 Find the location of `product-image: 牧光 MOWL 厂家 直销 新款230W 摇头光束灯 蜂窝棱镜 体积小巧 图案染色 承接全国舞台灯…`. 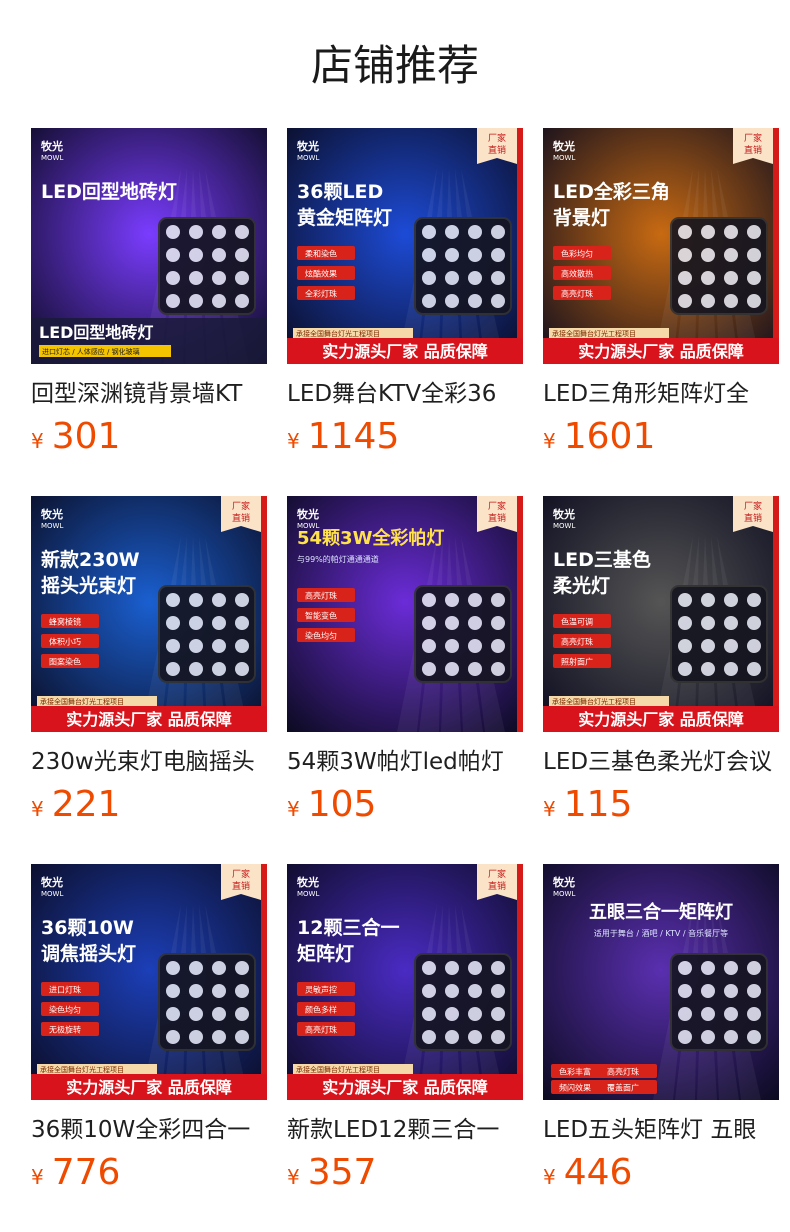

product-image: 牧光 MOWL 厂家 直销 新款230W 摇头光束灯 蜂窝棱镜 体积小巧 图案染色 承接全国舞台灯… is located at coordinates (149, 614).